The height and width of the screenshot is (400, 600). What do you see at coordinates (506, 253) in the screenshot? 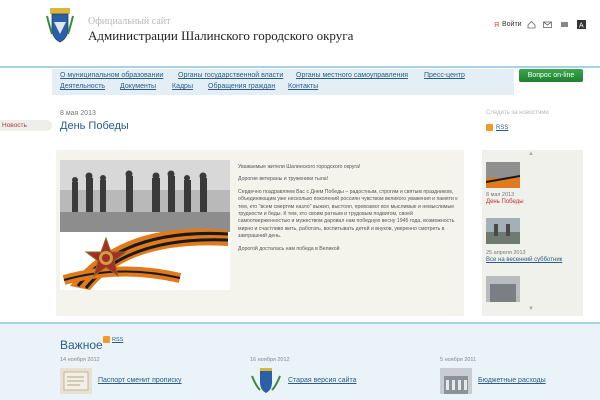
I see `news-date: 25 апреля 2013` at bounding box center [506, 253].